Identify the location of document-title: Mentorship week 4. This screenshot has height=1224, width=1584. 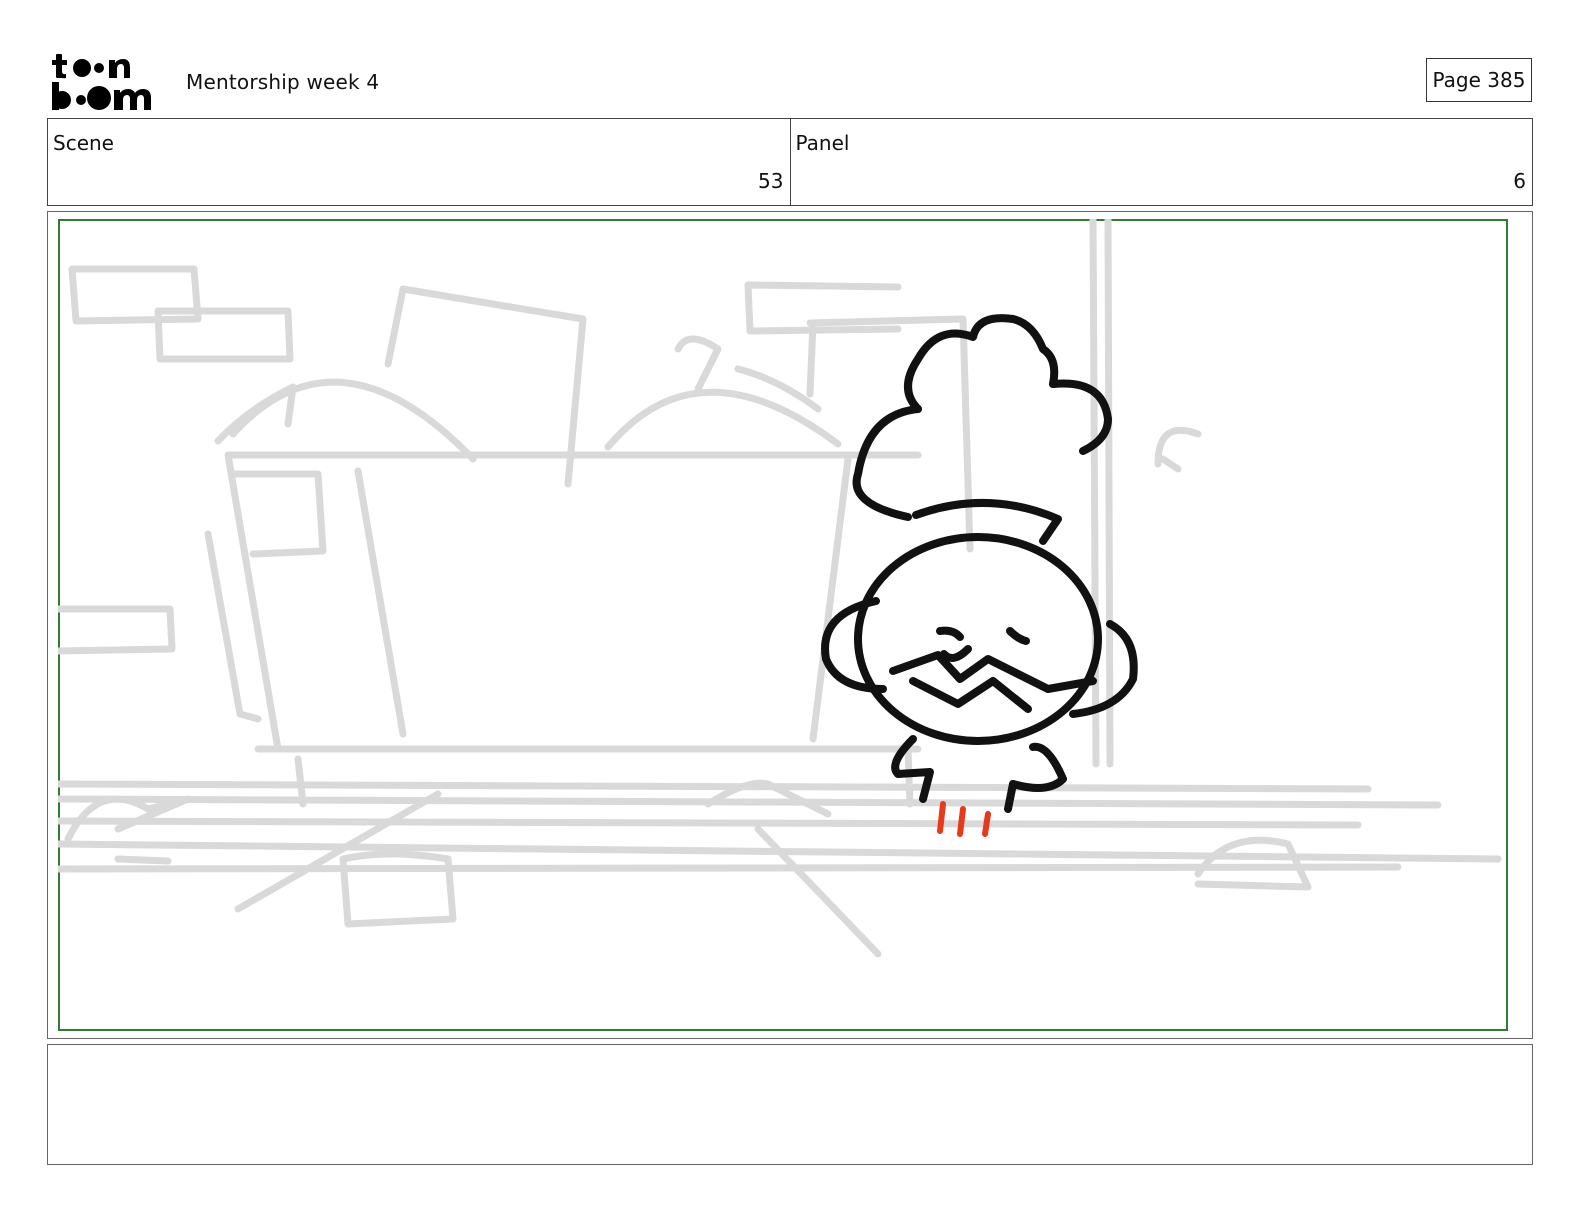
(283, 82).